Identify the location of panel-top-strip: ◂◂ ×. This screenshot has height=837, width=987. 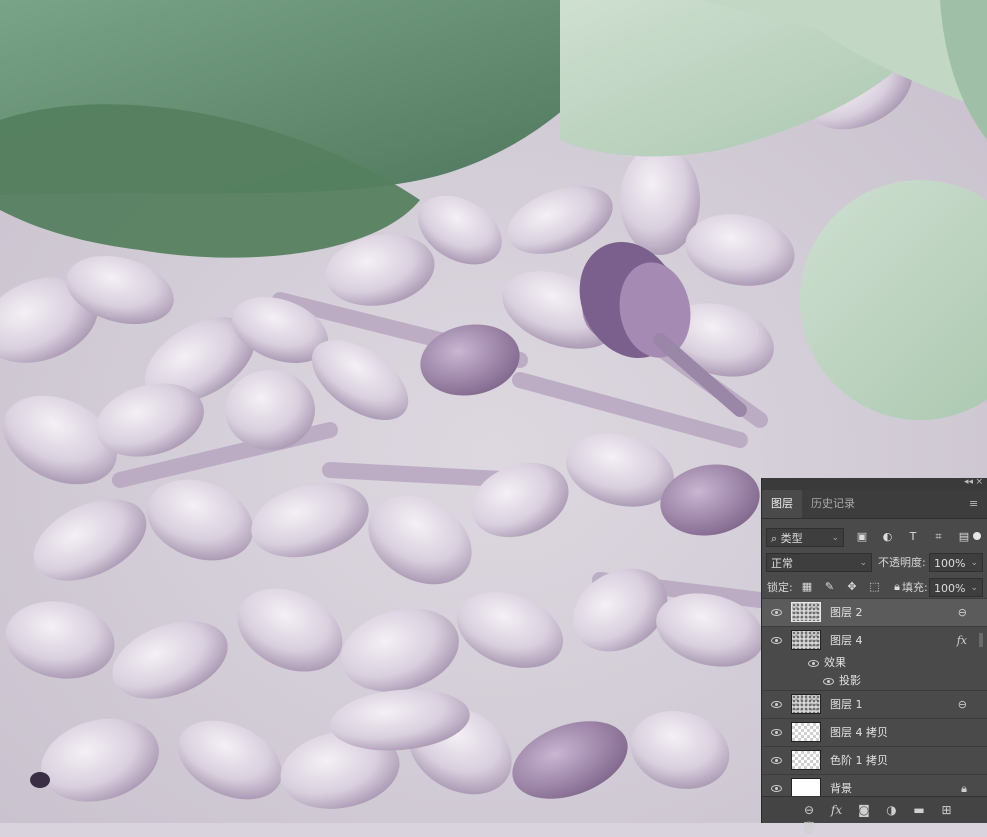
(874, 483).